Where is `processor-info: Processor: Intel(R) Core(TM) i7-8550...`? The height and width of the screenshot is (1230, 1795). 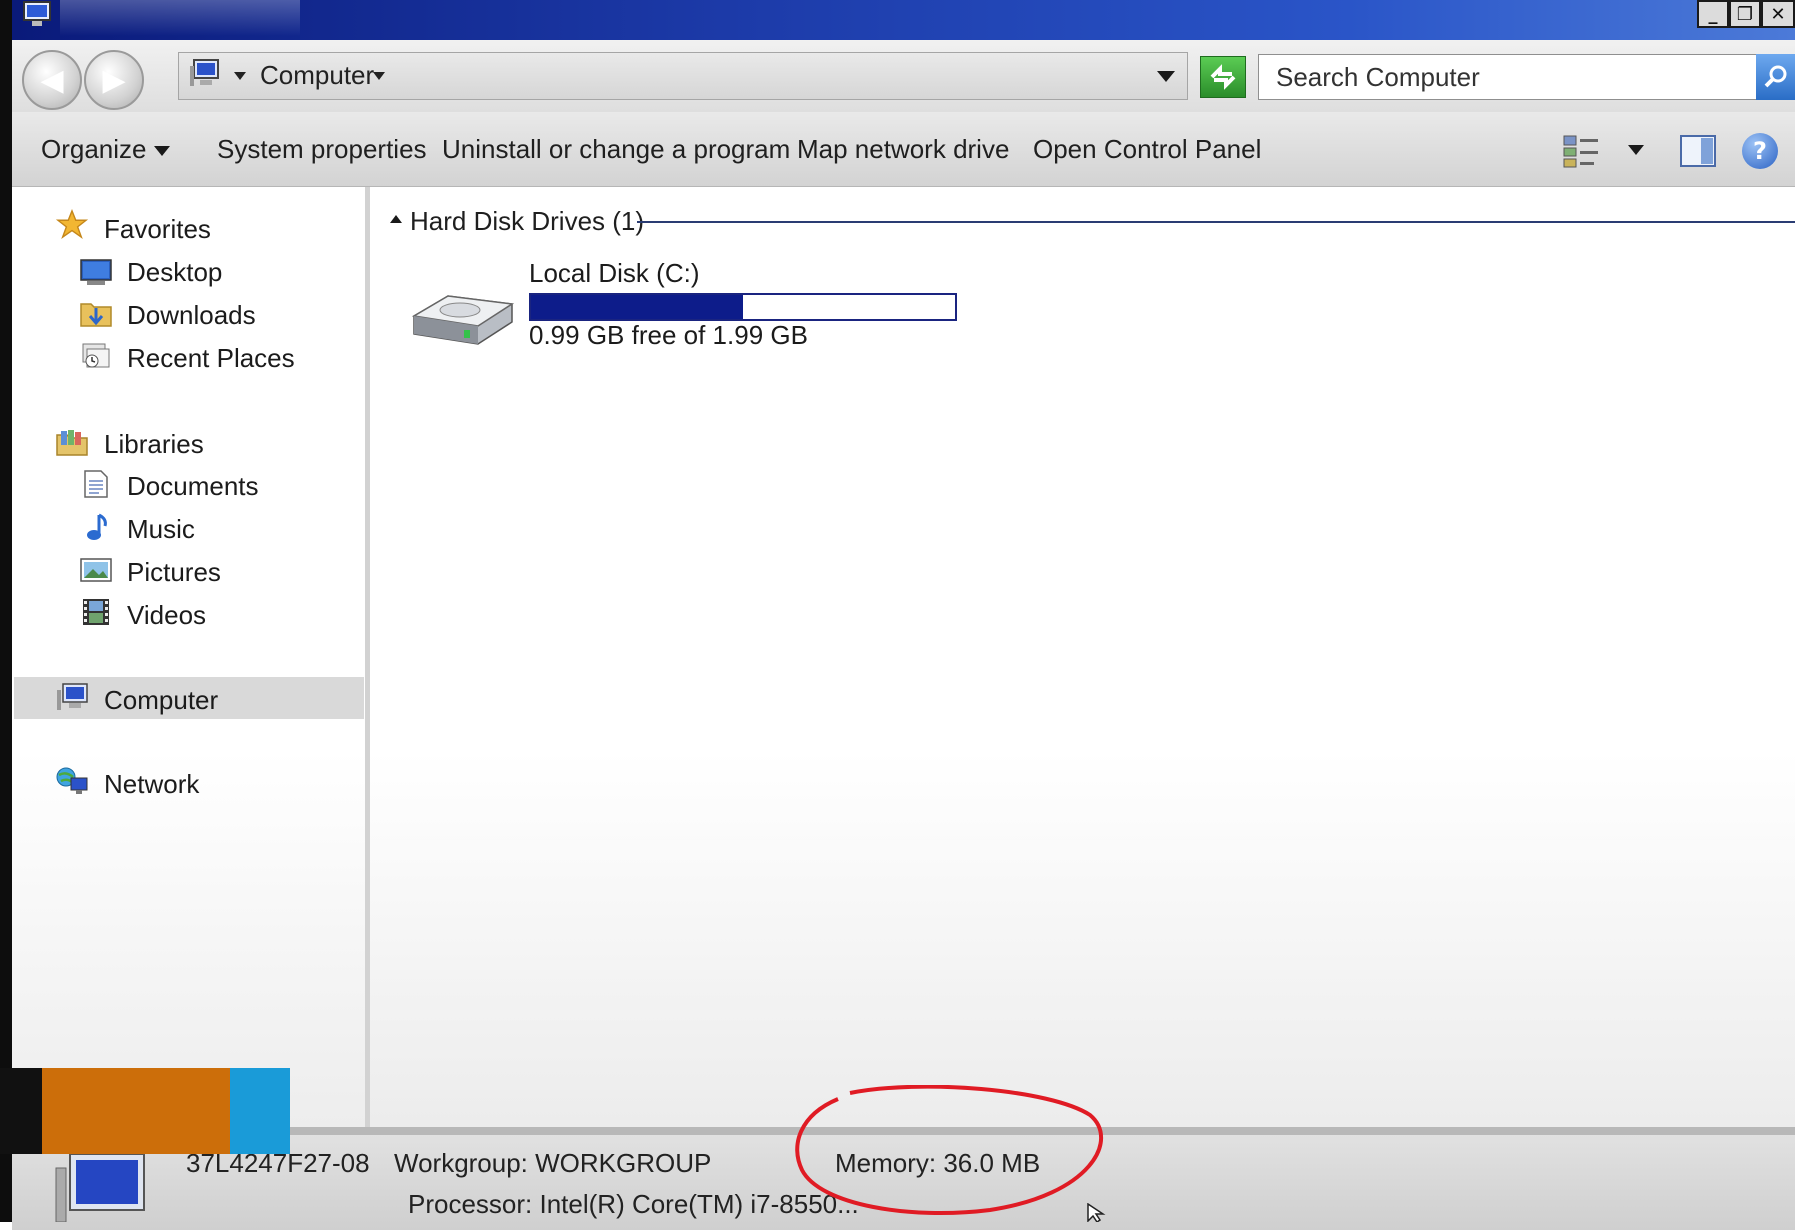 processor-info: Processor: Intel(R) Core(TM) i7-8550... is located at coordinates (633, 1204).